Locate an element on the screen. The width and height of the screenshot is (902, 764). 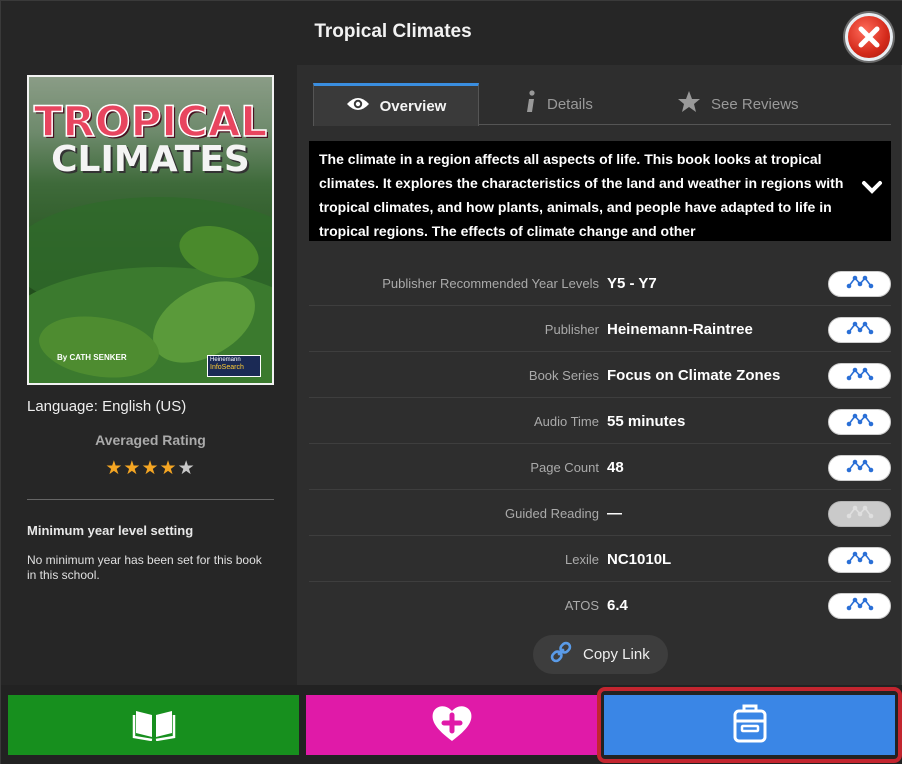
cover-author: By CATH SENKER is located at coordinates (92, 357).